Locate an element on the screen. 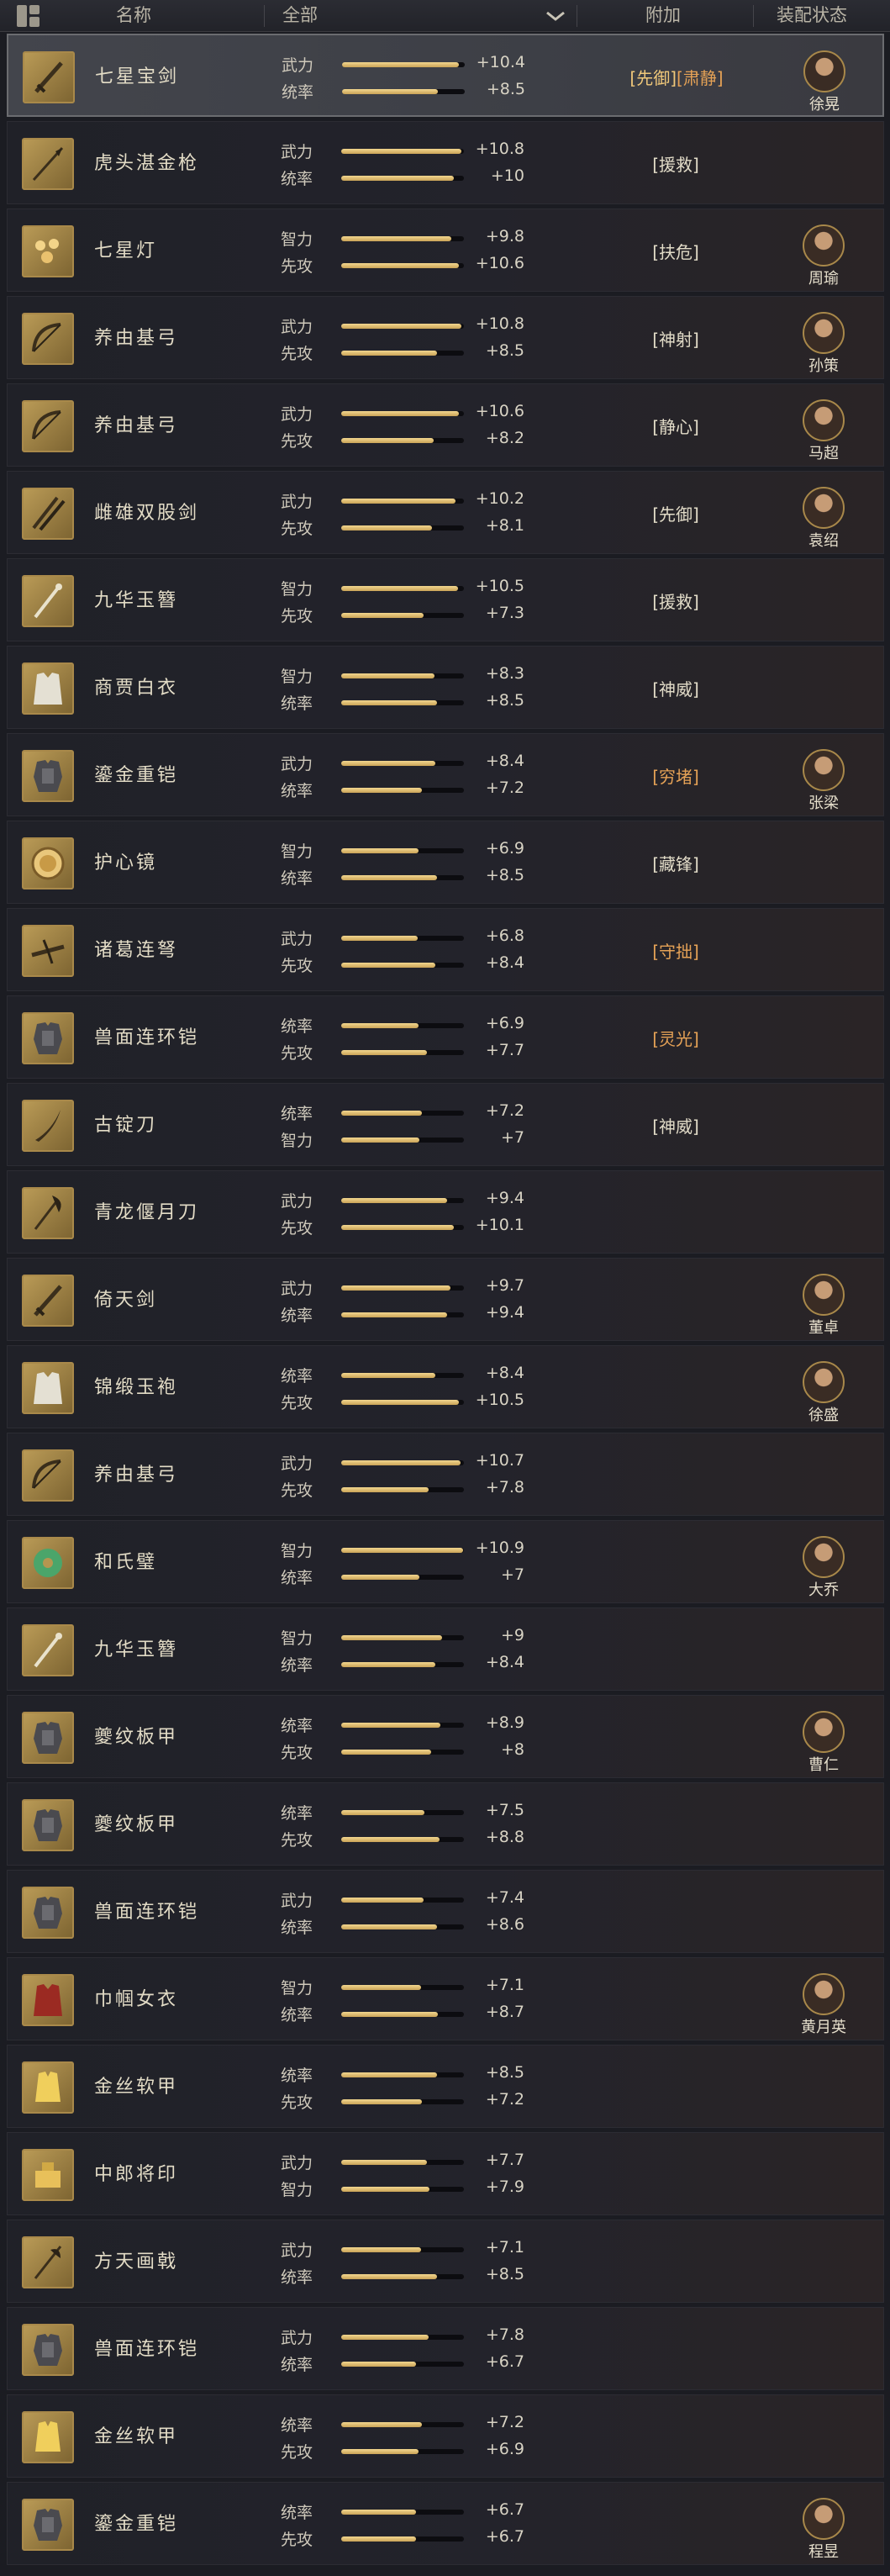 This screenshot has height=2576, width=890. robe-icon is located at coordinates (48, 689).